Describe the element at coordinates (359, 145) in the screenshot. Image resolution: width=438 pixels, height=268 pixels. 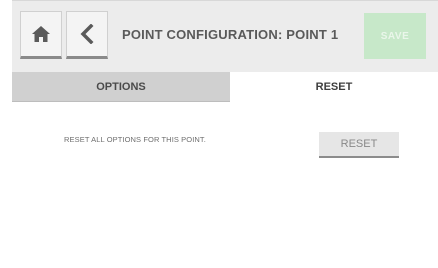
I see `reset-button: RESET` at that location.